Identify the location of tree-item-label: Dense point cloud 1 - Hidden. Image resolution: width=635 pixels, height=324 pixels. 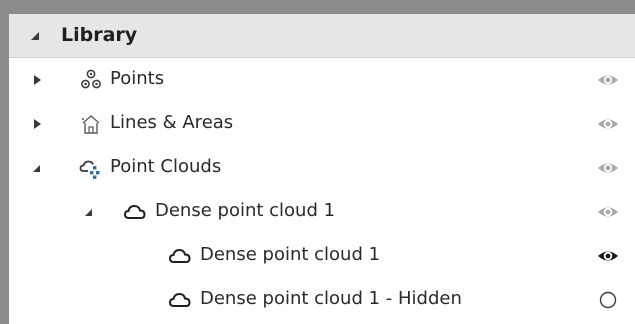
(331, 298).